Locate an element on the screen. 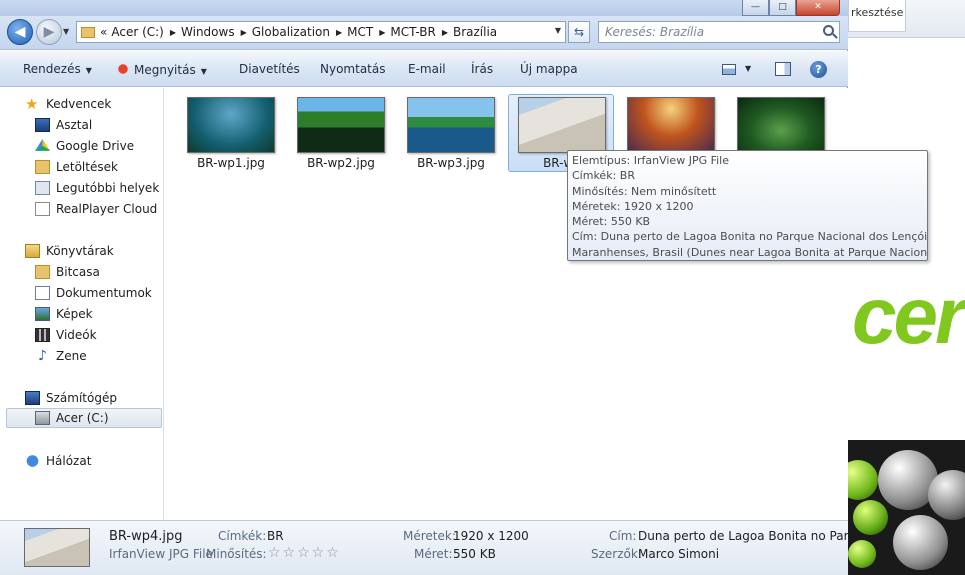  file-item-br-wp3: BR-wp3.jpg is located at coordinates (450, 133).